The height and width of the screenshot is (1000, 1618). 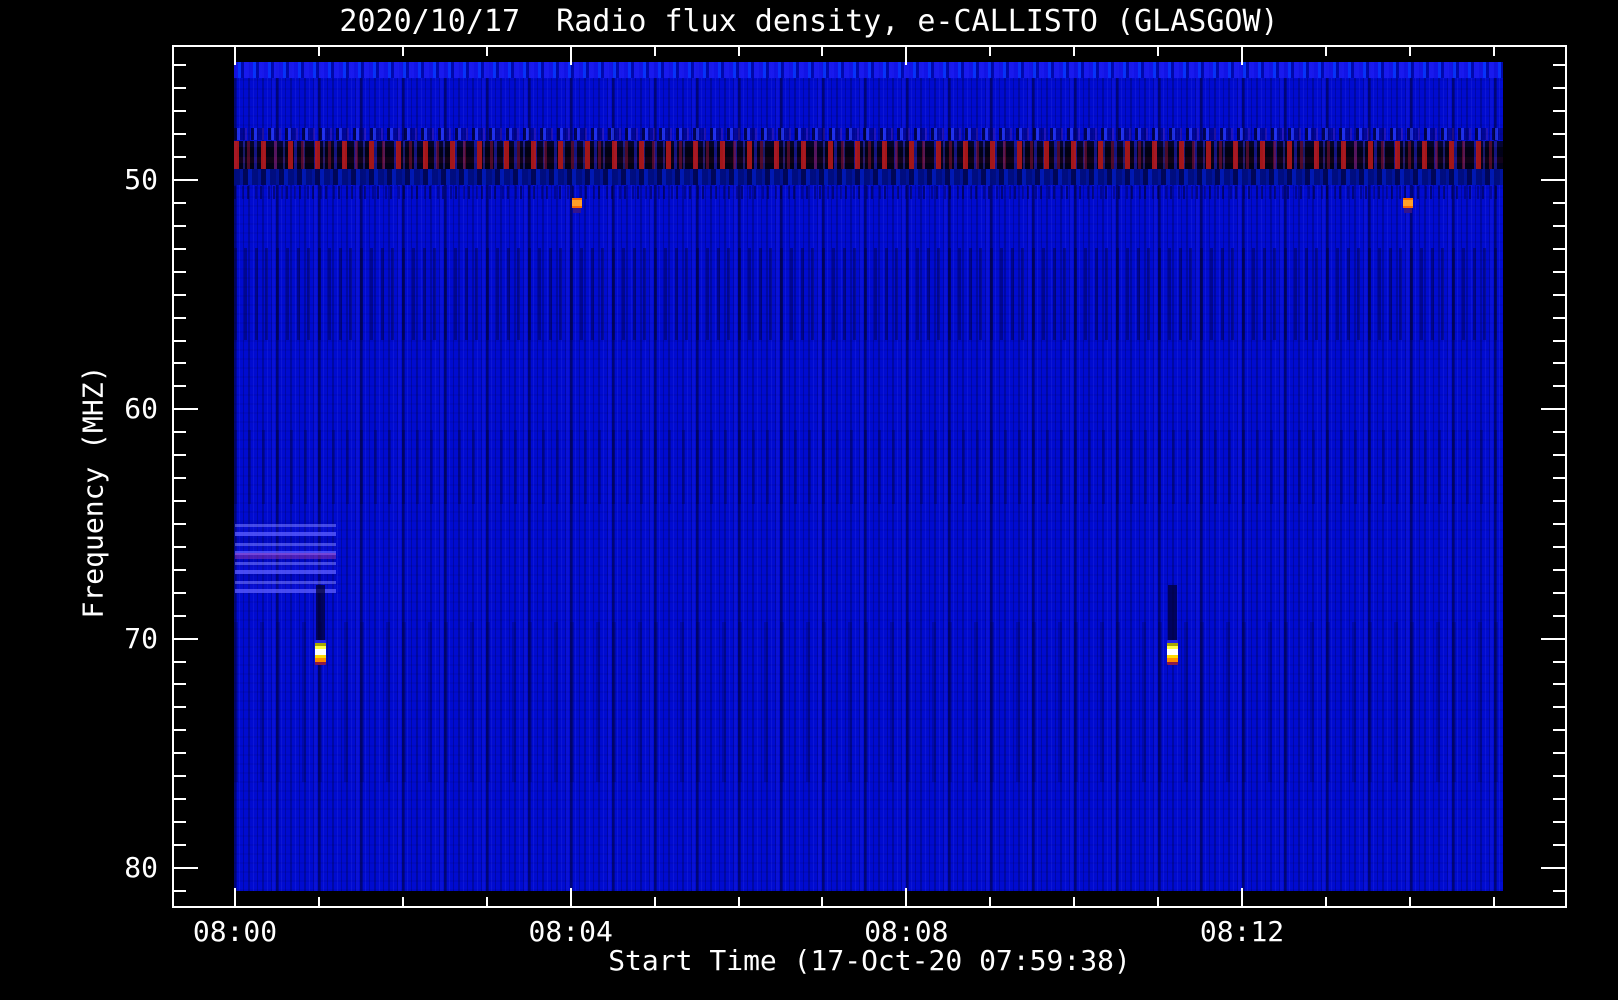 I want to click on x-tick-label: 08:12, so click(x=1242, y=931).